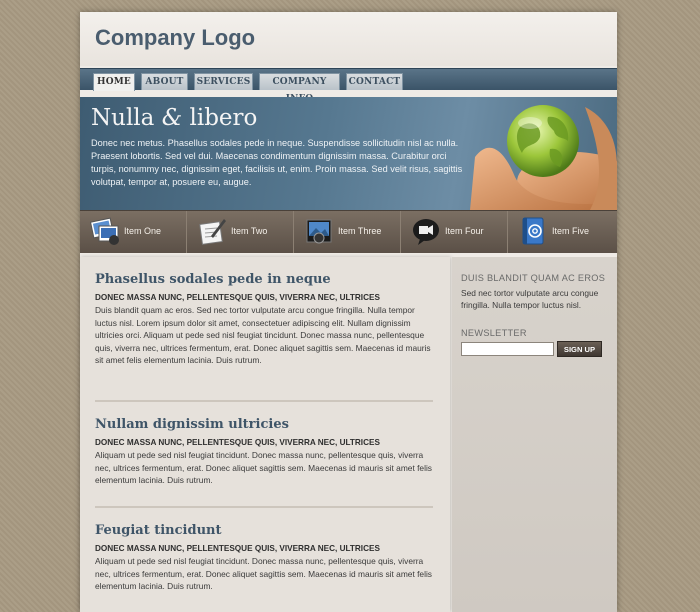 This screenshot has width=700, height=612. Describe the element at coordinates (212, 232) in the screenshot. I see `notepad-pen-icon` at that location.